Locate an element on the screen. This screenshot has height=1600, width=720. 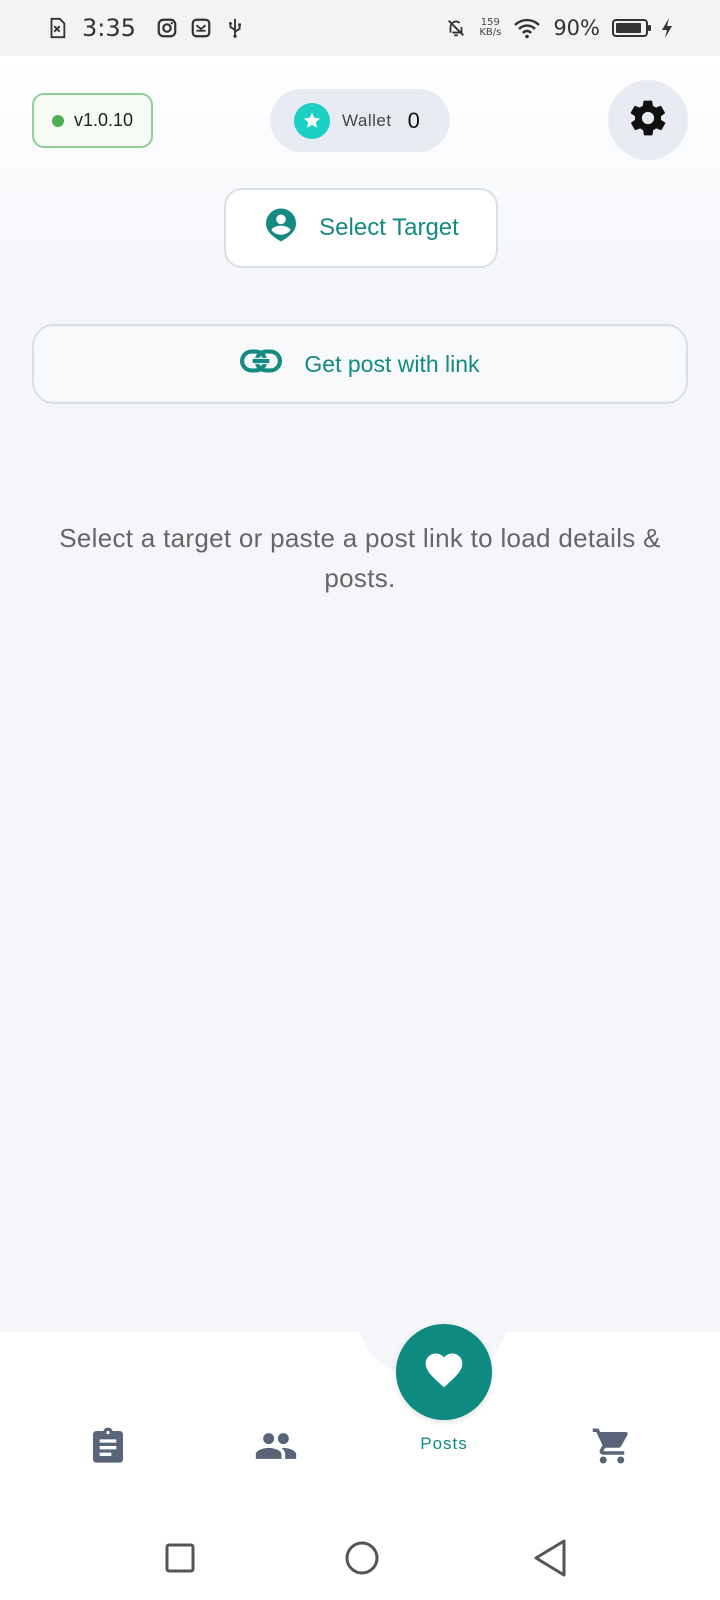
nav-item-posts is located at coordinates (444, 1372).